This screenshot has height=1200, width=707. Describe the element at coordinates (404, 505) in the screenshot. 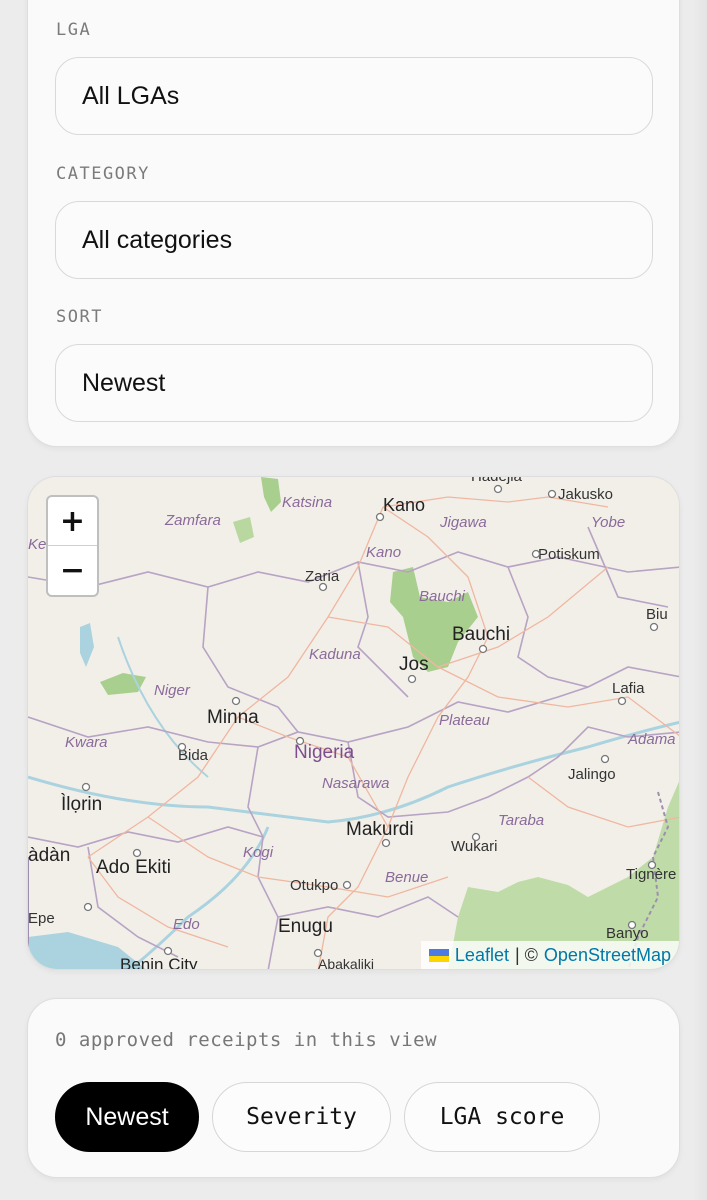

I see `map-label-kano-city: Kano` at that location.